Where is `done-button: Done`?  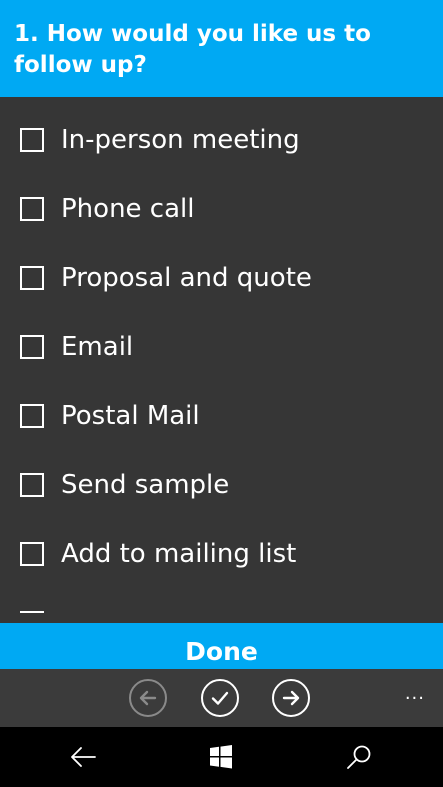
done-button: Done is located at coordinates (221, 653).